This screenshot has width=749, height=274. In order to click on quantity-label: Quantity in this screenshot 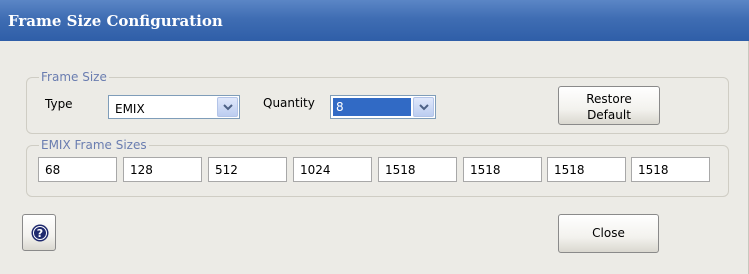, I will do `click(289, 103)`.